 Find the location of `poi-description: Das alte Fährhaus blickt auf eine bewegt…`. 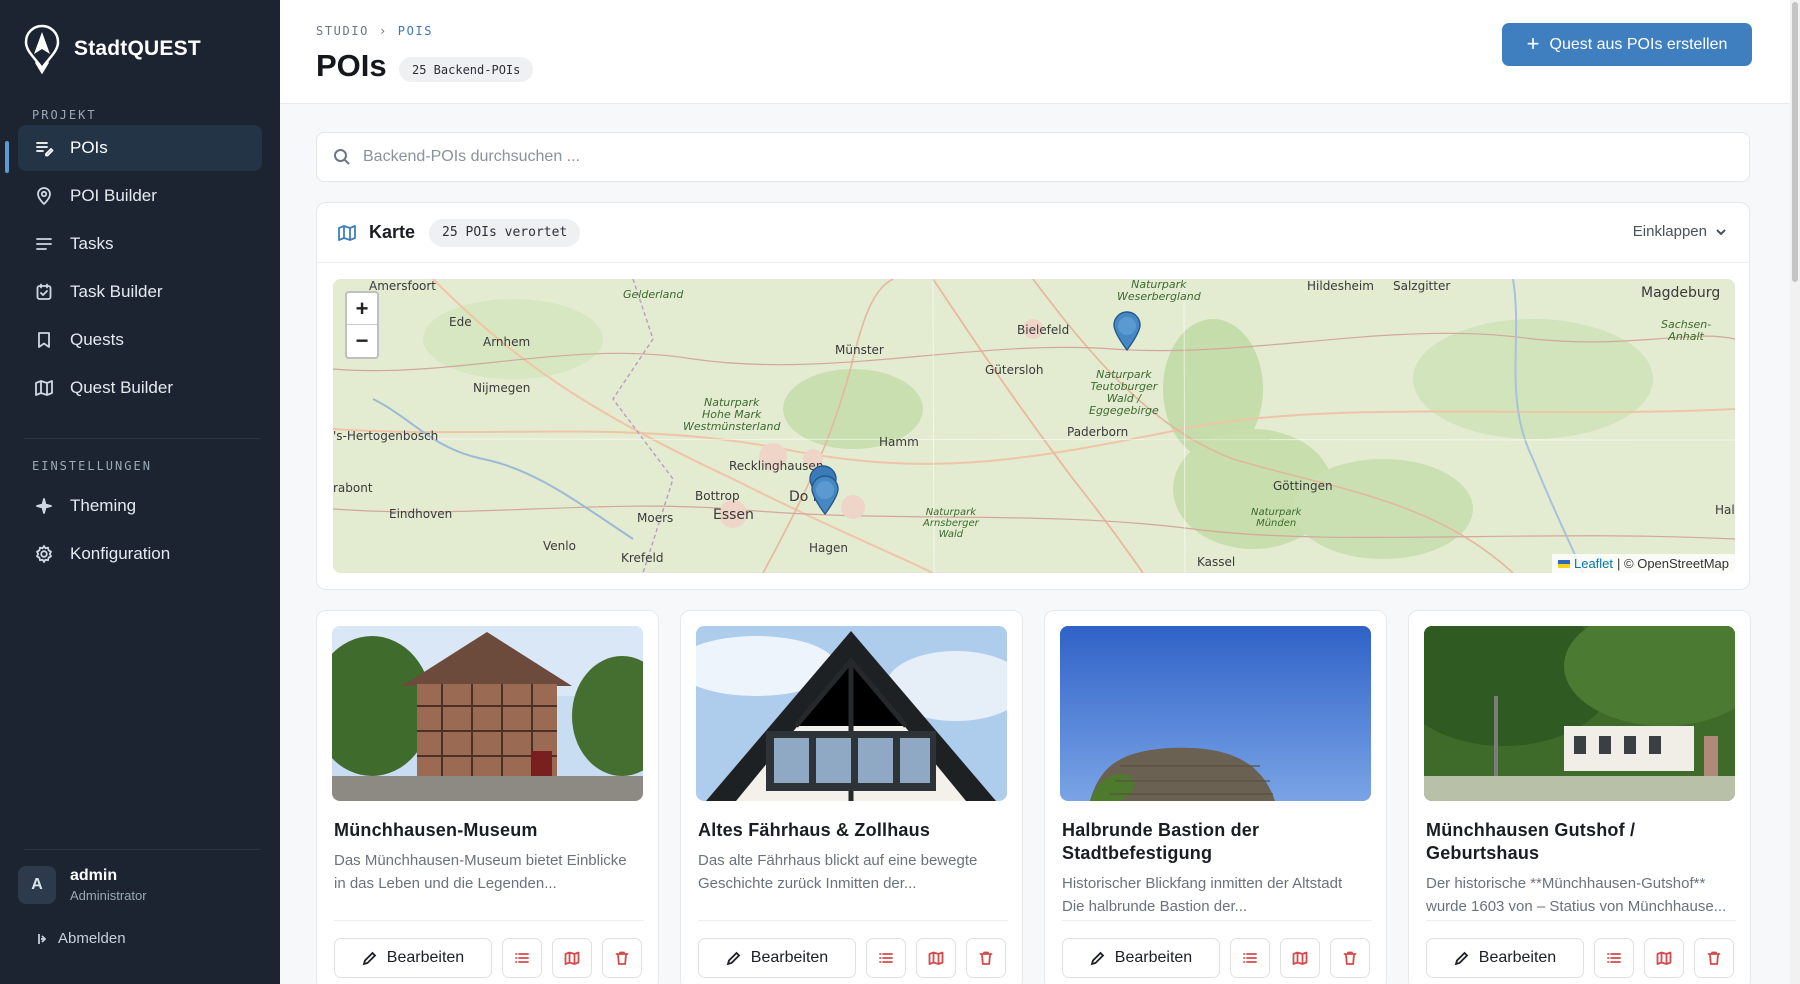

poi-description: Das alte Fährhaus blickt auf eine bewegt… is located at coordinates (838, 872).